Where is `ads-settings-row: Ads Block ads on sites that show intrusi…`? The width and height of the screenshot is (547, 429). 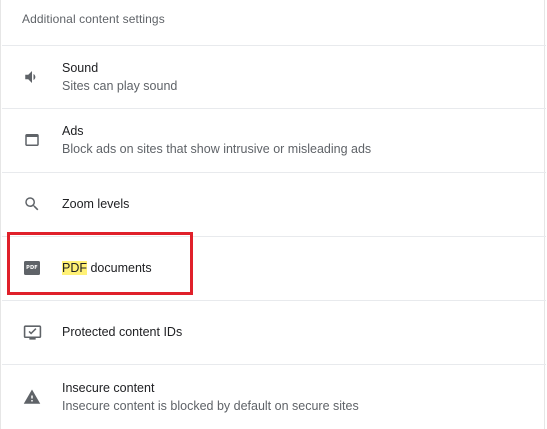 ads-settings-row: Ads Block ads on sites that show intrusi… is located at coordinates (274, 139).